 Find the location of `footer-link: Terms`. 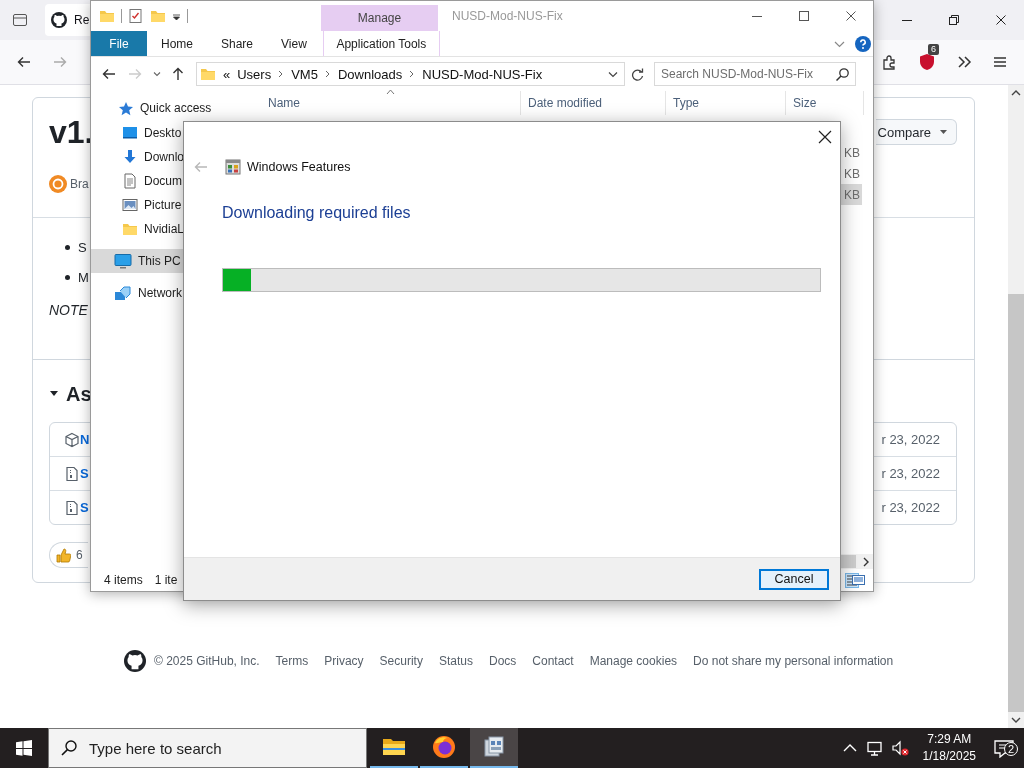

footer-link: Terms is located at coordinates (292, 661).